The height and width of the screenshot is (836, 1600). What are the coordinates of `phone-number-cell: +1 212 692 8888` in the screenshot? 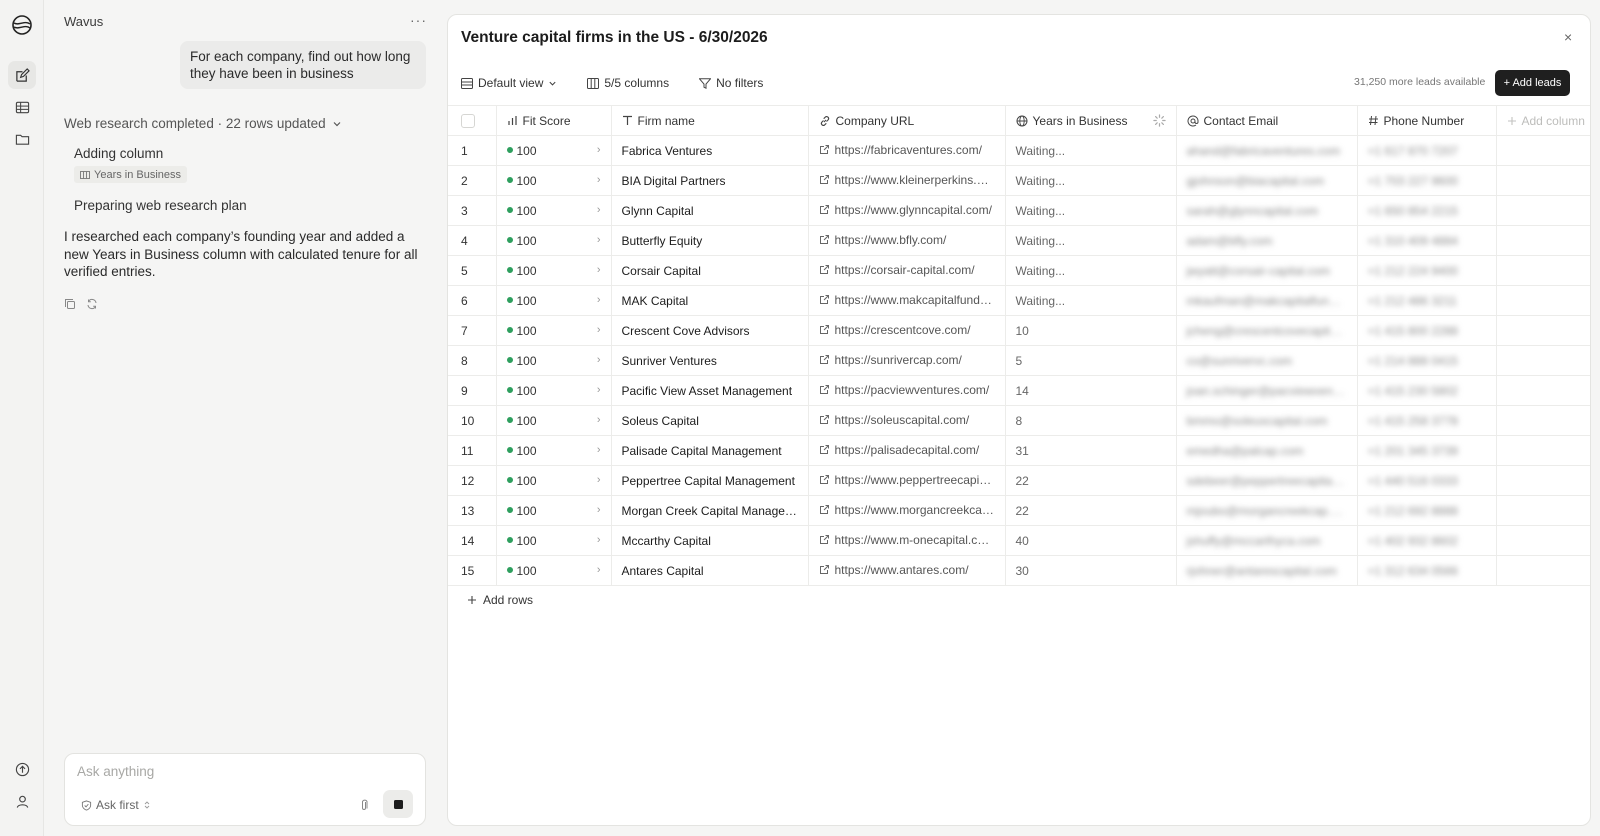 It's located at (1427, 510).